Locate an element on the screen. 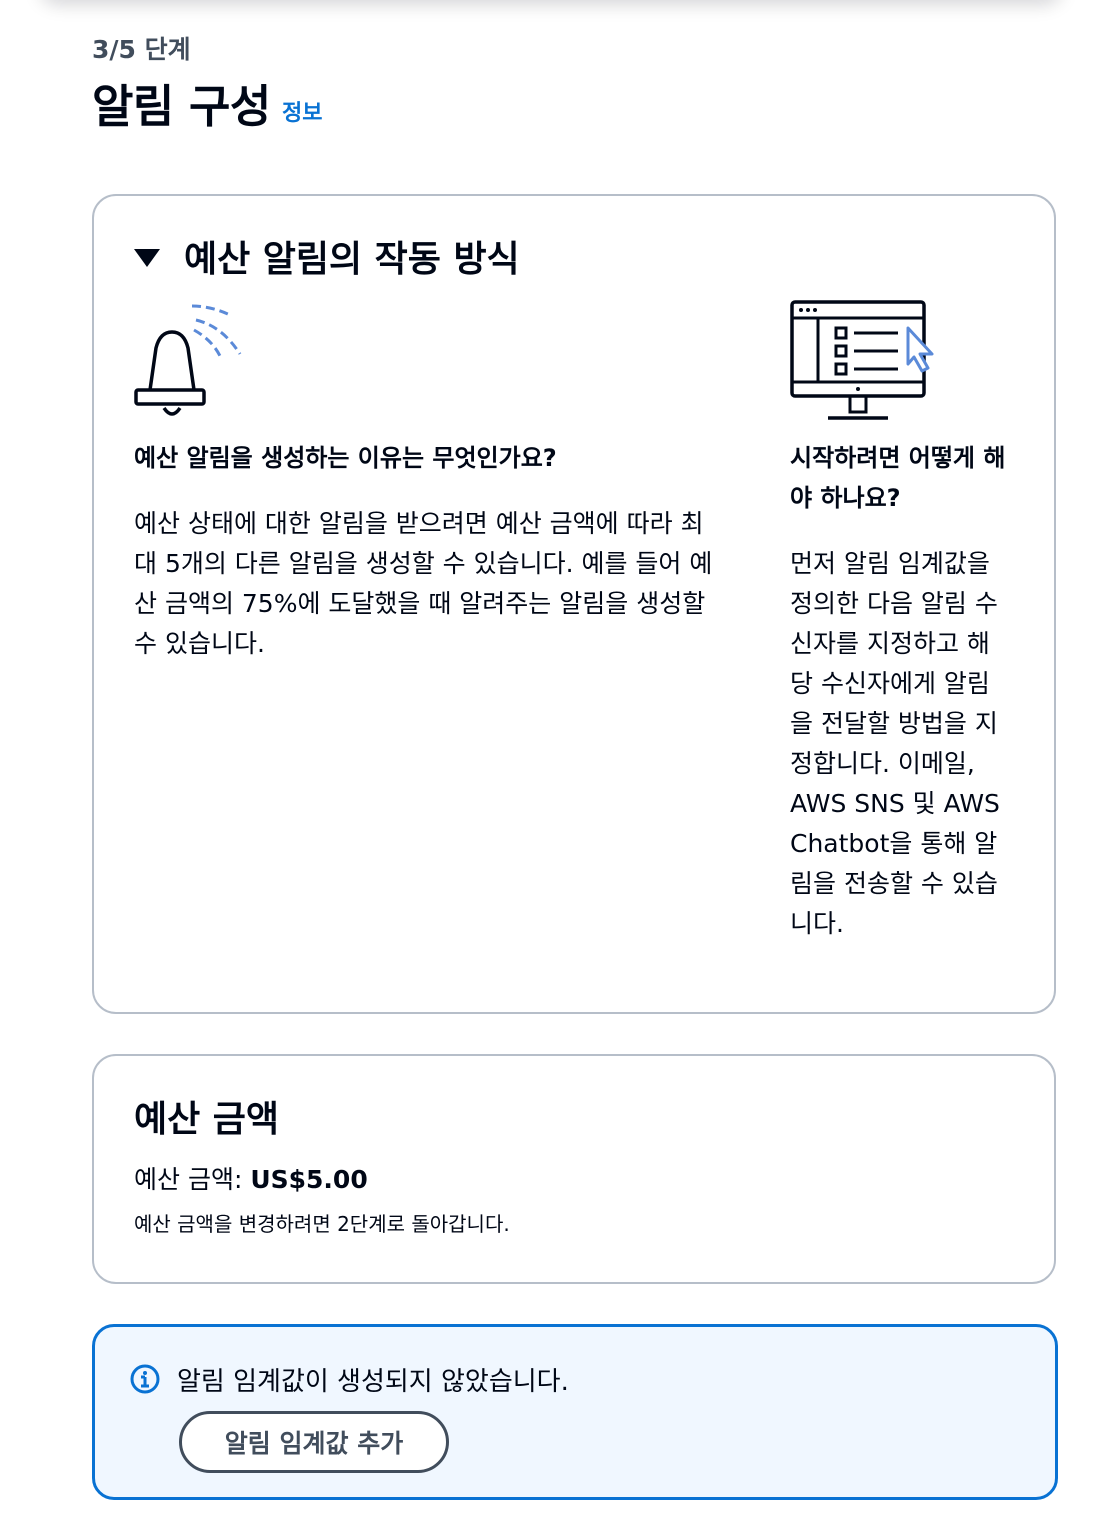  budget-amount-label: 예산 금액: is located at coordinates (192, 1179).